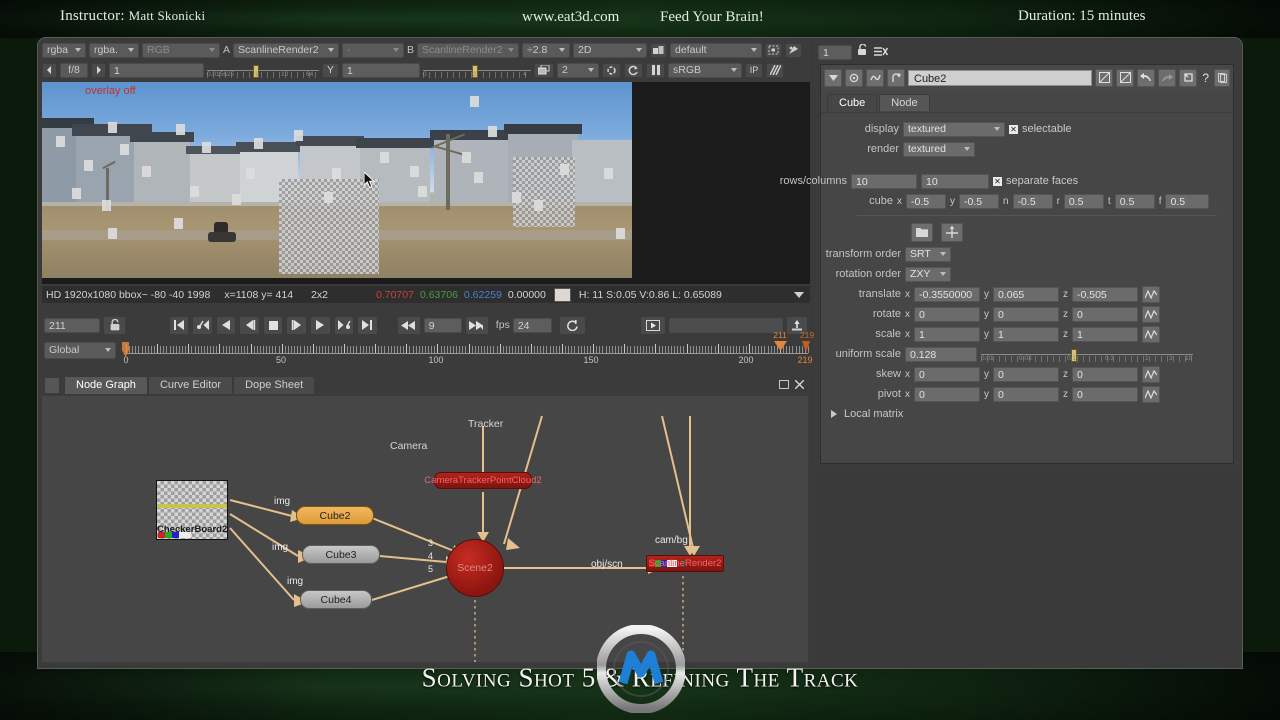 This screenshot has width=1280, height=720. What do you see at coordinates (1188, 77) in the screenshot?
I see `revert-icon` at bounding box center [1188, 77].